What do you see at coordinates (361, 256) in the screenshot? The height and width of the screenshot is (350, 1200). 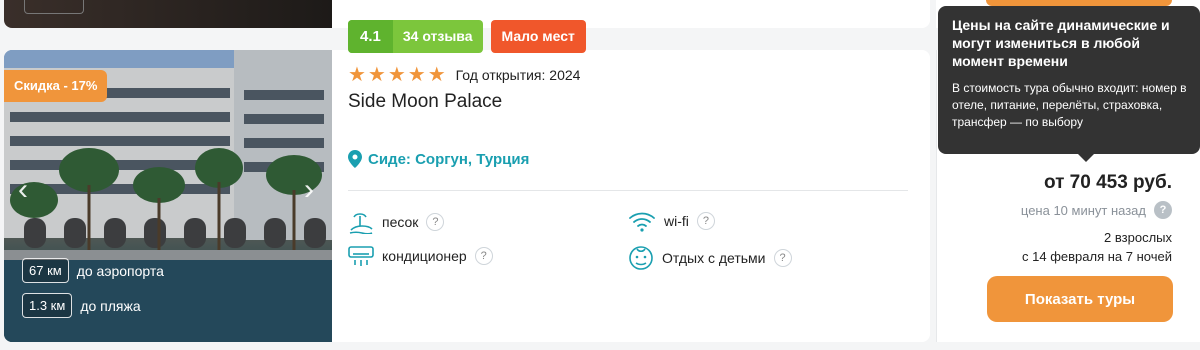 I see `air-conditioner-icon` at bounding box center [361, 256].